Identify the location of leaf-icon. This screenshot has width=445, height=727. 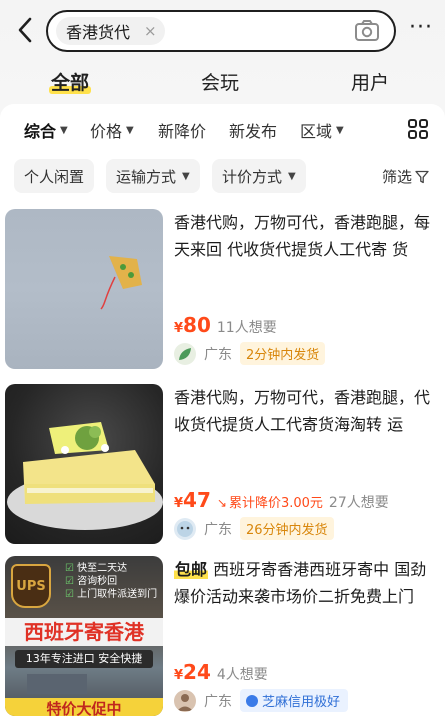
(185, 353).